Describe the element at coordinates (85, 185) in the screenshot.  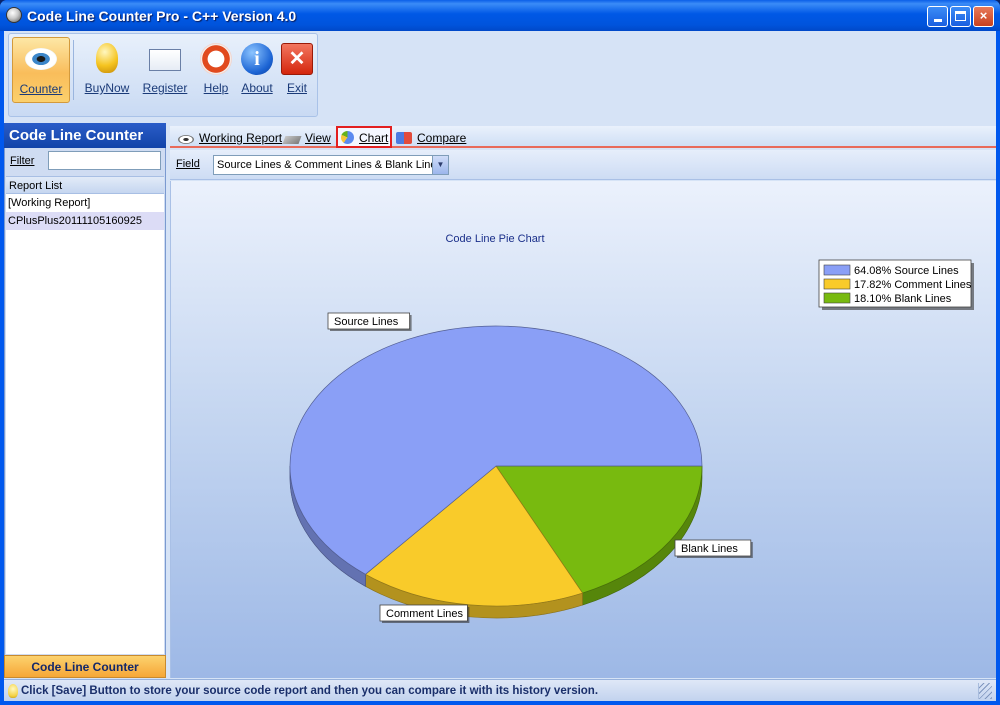
I see `report-list-header: Report List` at that location.